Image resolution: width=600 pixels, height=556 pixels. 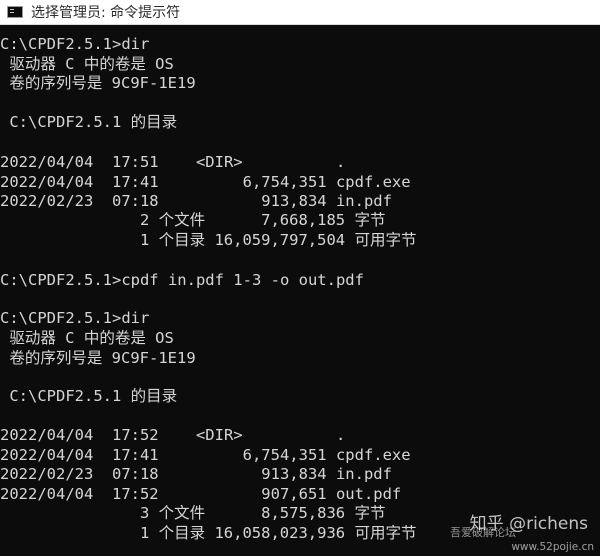 What do you see at coordinates (208, 533) in the screenshot?
I see `console-line: 1 个目录 16,058,023,936 可用字节` at bounding box center [208, 533].